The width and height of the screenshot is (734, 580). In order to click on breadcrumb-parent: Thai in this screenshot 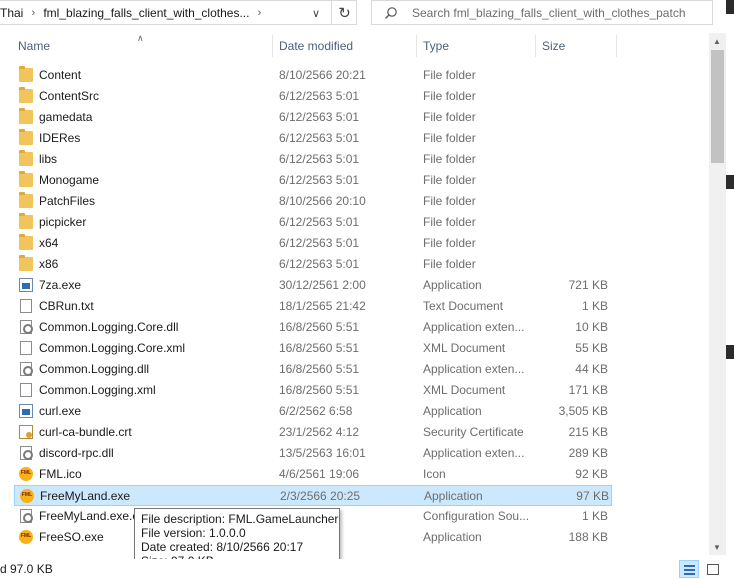, I will do `click(11, 13)`.